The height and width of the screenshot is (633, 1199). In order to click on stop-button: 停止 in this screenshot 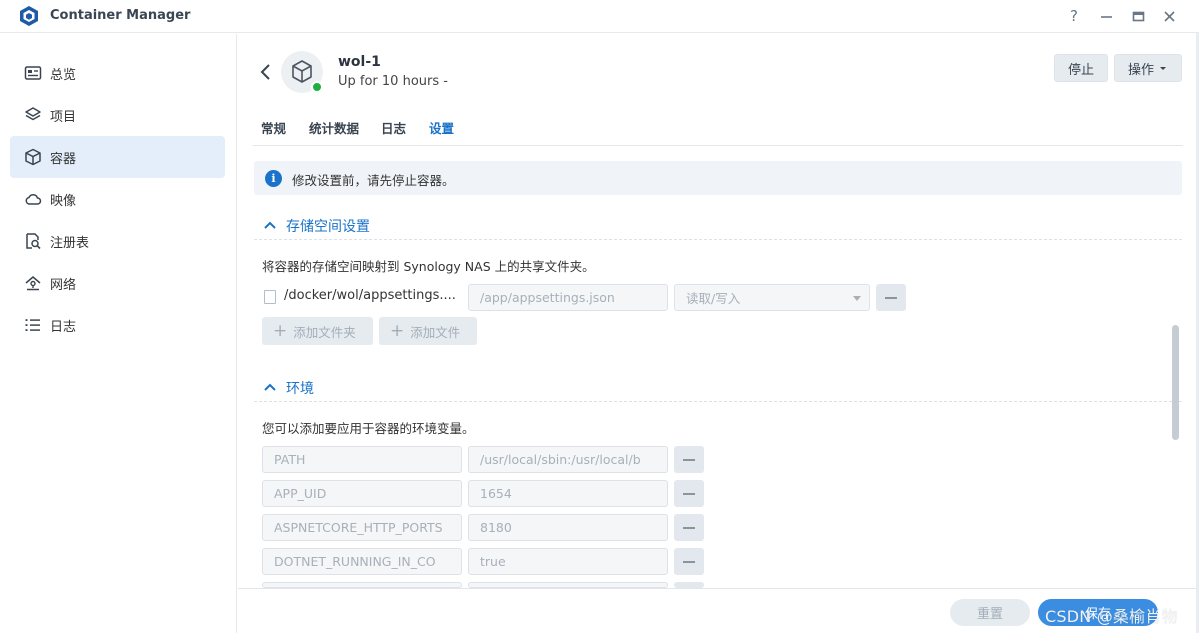, I will do `click(1081, 68)`.